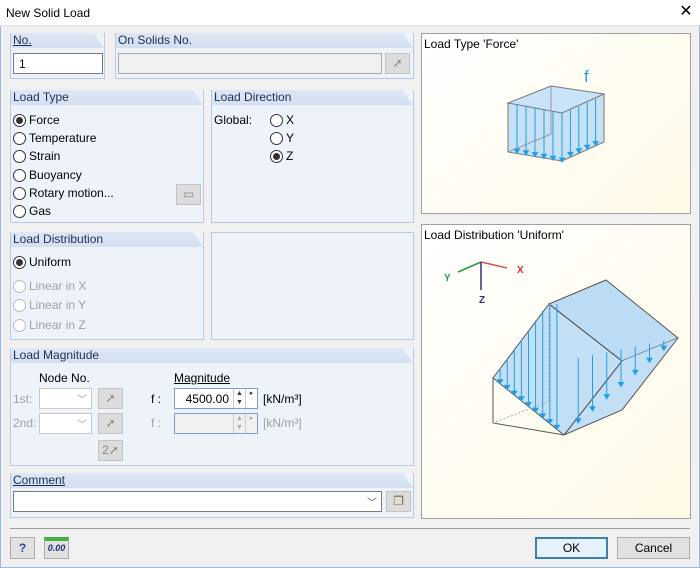 This screenshot has width=700, height=568. I want to click on units-button: 0.00, so click(56, 548).